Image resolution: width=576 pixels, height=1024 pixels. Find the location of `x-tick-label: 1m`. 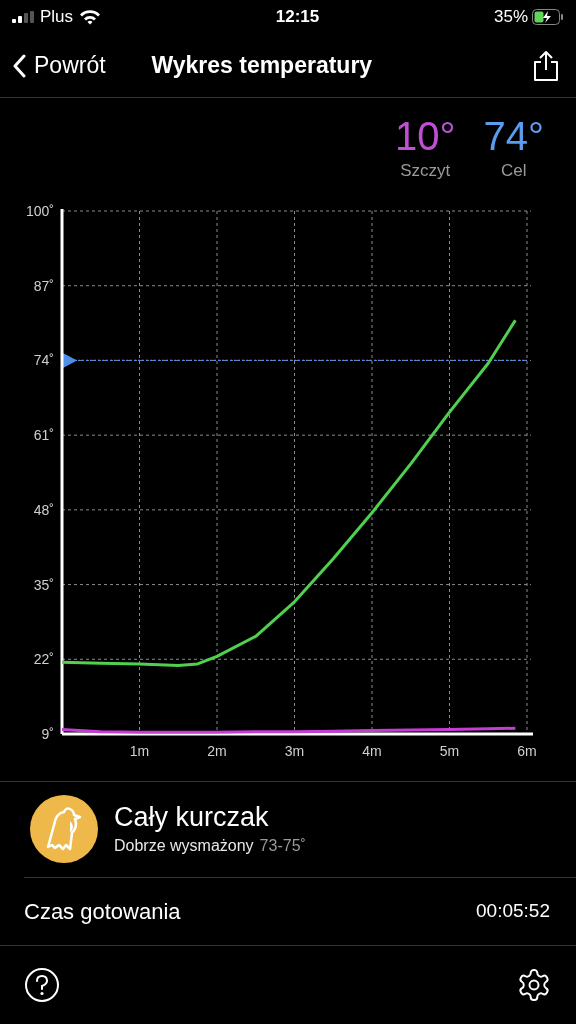

x-tick-label: 1m is located at coordinates (139, 750).